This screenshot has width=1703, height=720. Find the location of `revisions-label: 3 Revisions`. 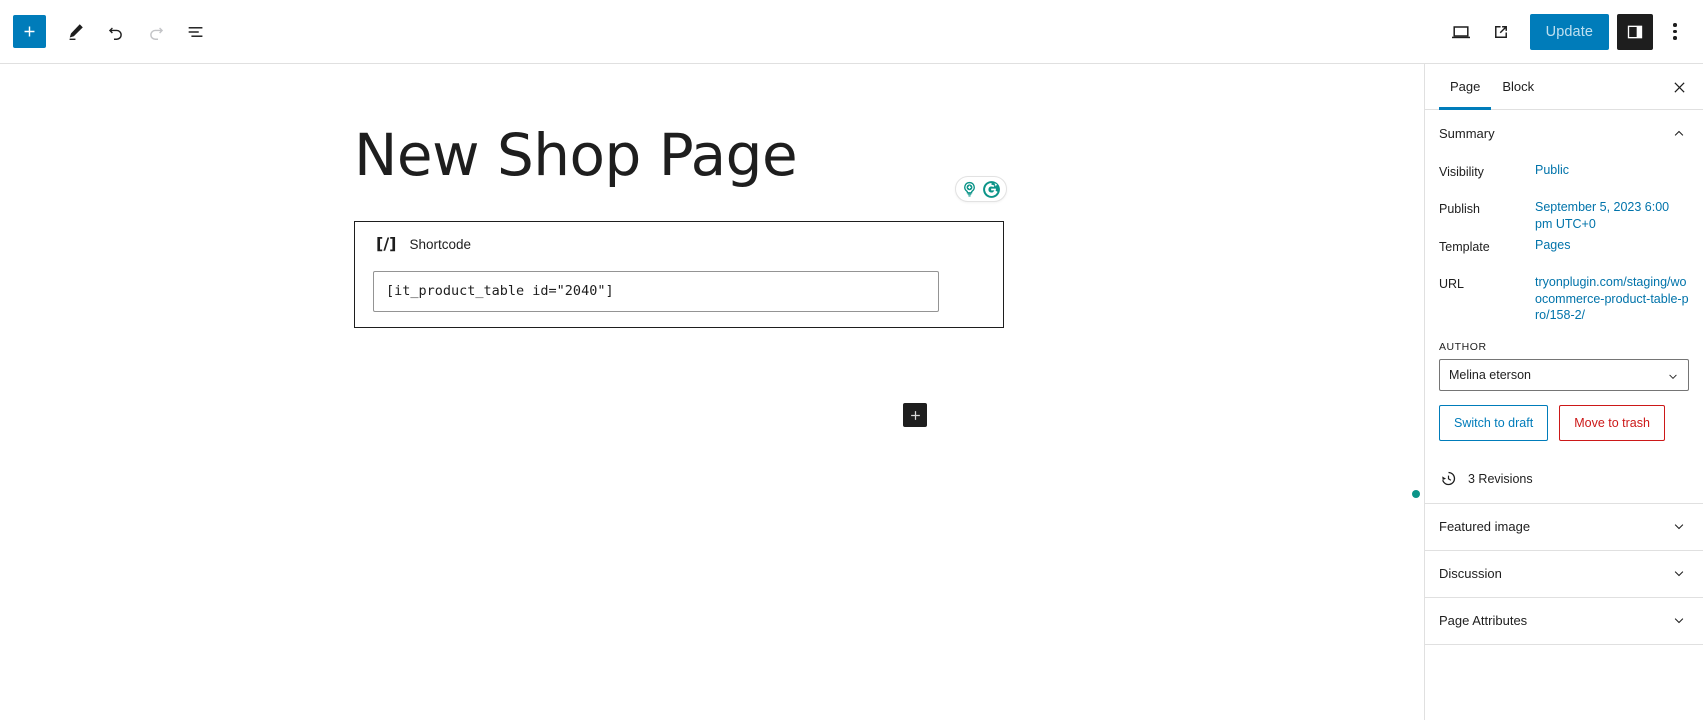

revisions-label: 3 Revisions is located at coordinates (1500, 478).